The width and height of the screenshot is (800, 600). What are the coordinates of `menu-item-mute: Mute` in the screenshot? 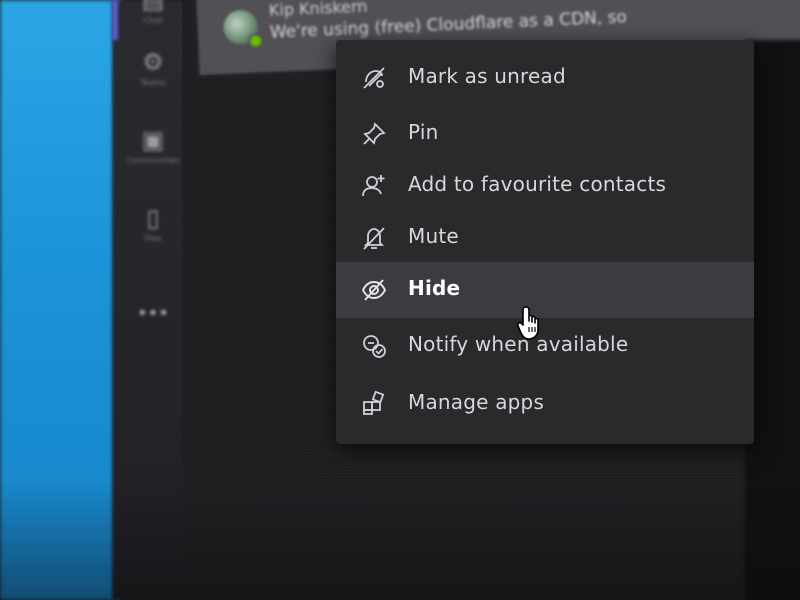 It's located at (545, 238).